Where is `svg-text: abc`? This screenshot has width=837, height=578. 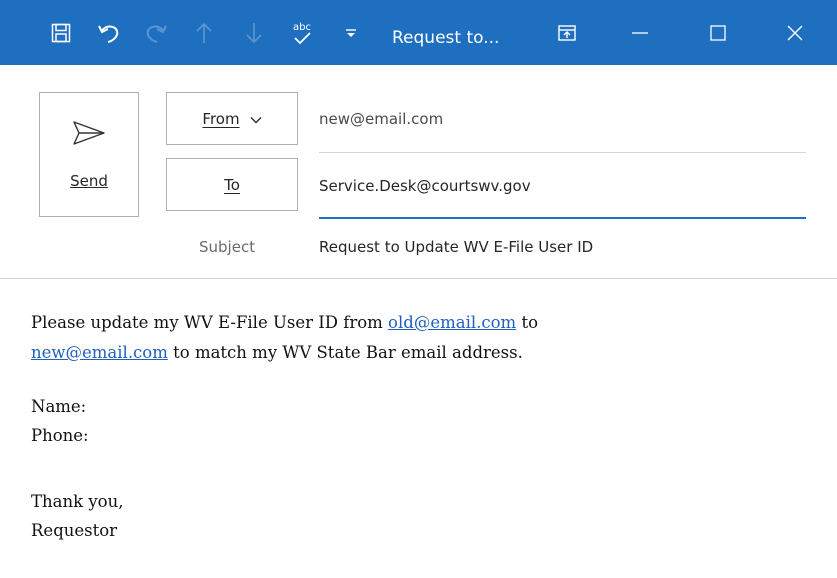 svg-text: abc is located at coordinates (302, 27).